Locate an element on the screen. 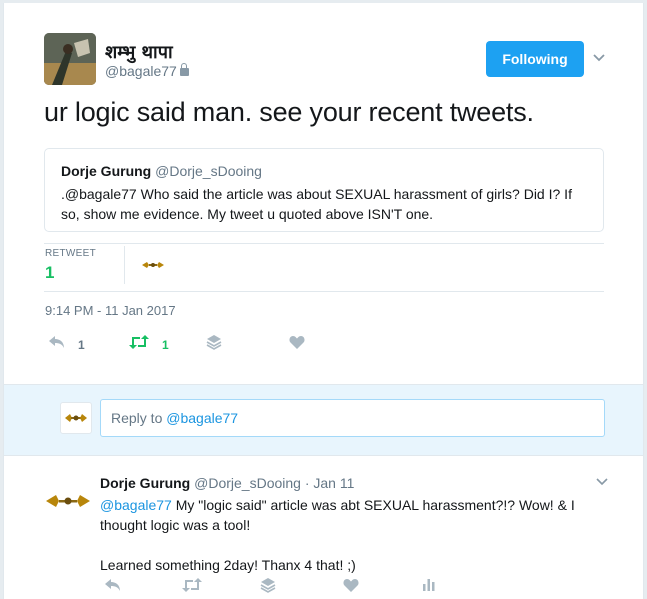 The image size is (647, 599). reply-placeholder-mention: @bagale77 is located at coordinates (202, 418).